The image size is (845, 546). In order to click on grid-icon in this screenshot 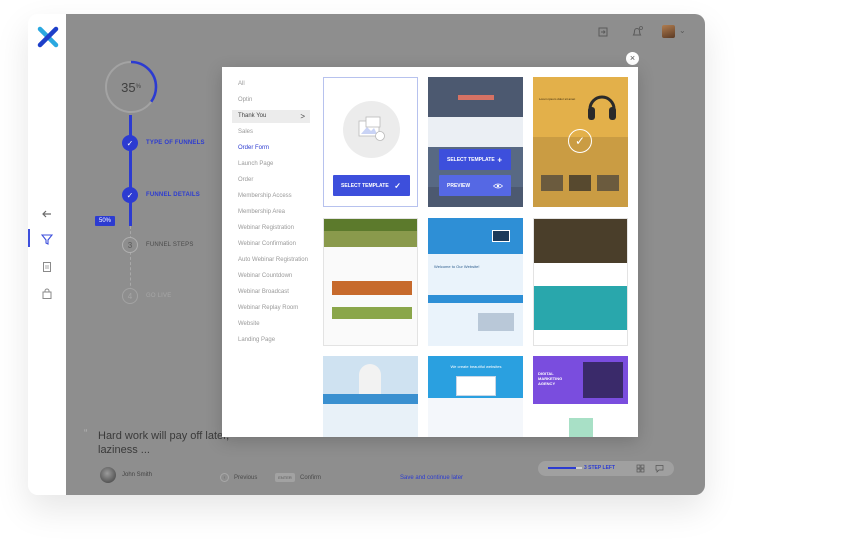, I will do `click(640, 468)`.